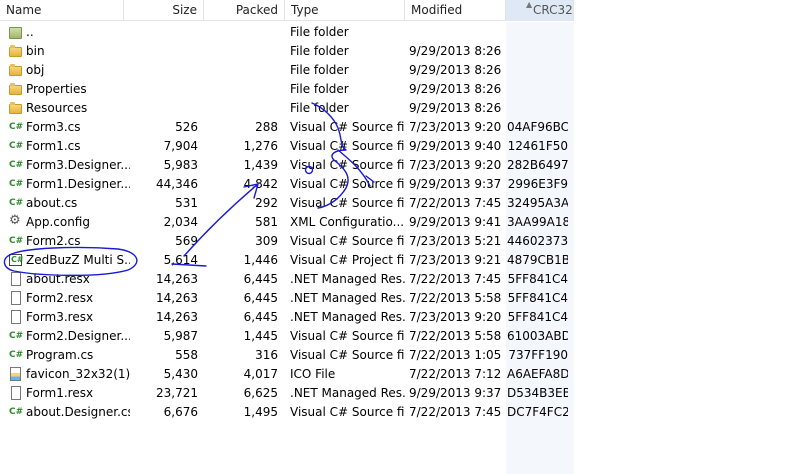 This screenshot has height=474, width=785. I want to click on cell-name: about.resx, so click(58, 279).